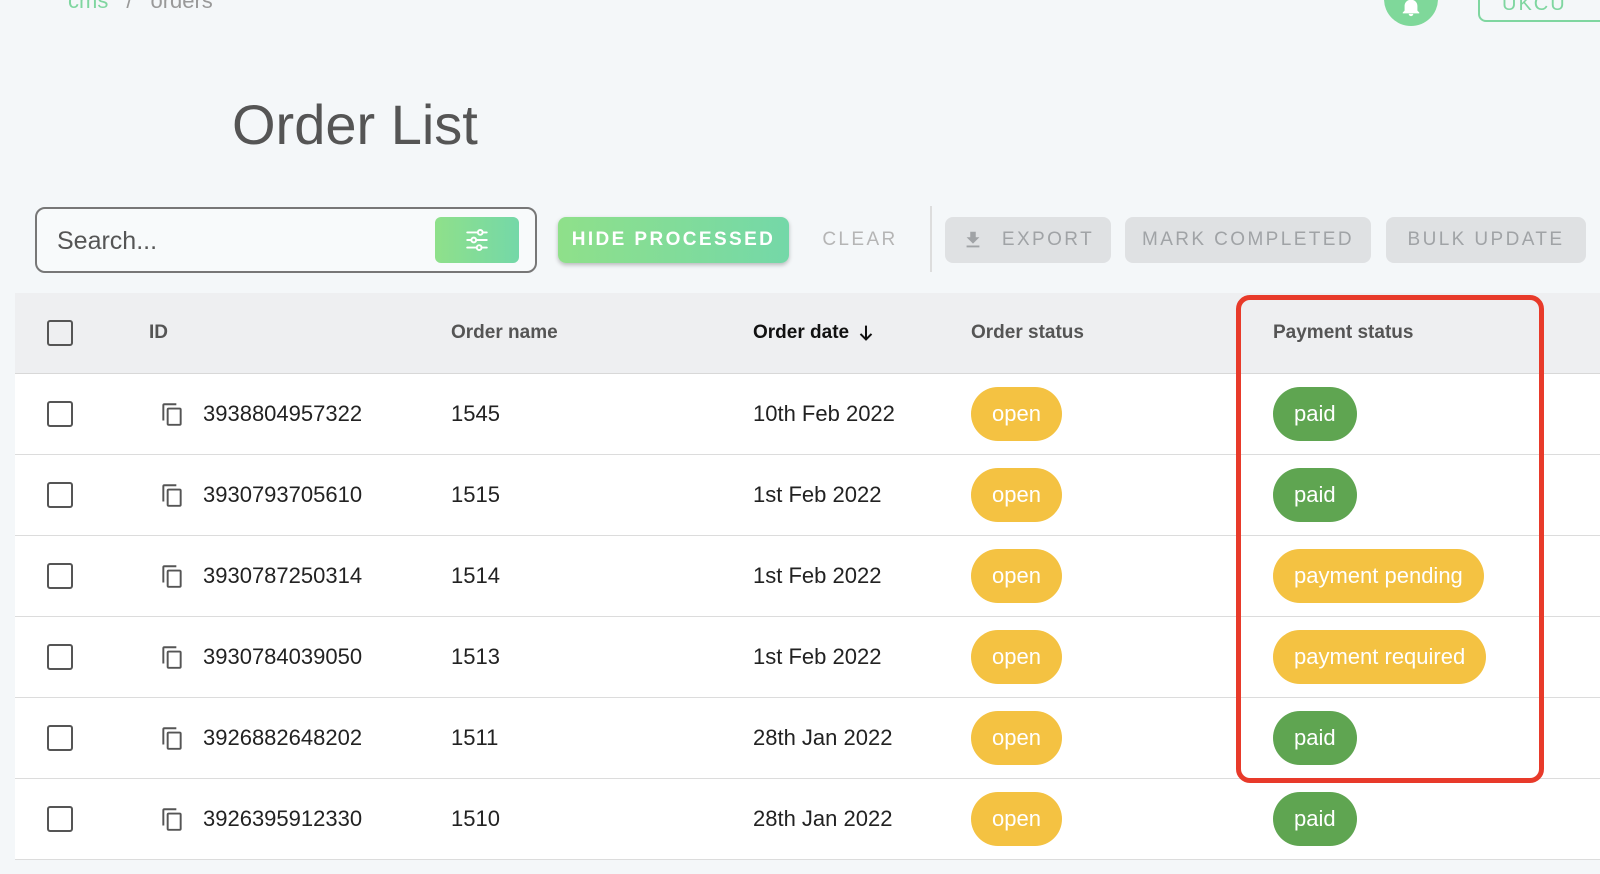 The image size is (1600, 874). I want to click on page-title: Order List, so click(355, 124).